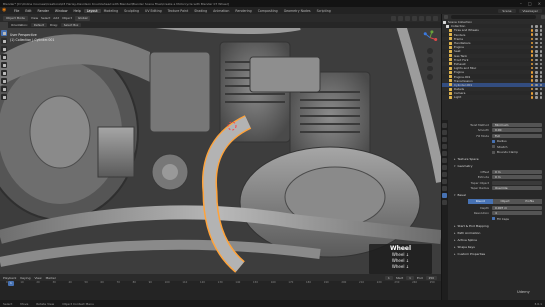  I want to click on fill-caps-checkbox, so click(493, 219).